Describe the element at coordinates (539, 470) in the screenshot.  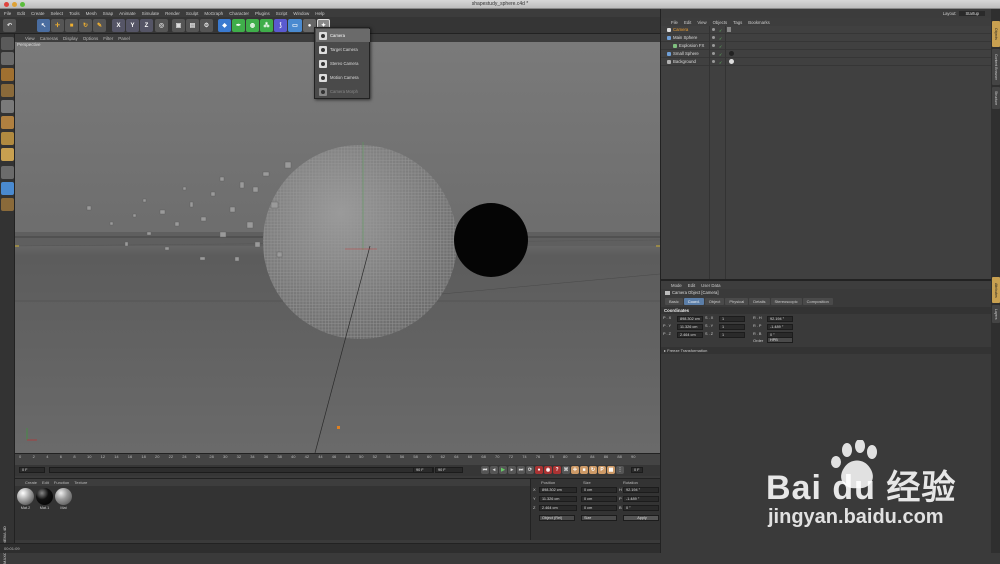
I see `record-icon: ●` at that location.